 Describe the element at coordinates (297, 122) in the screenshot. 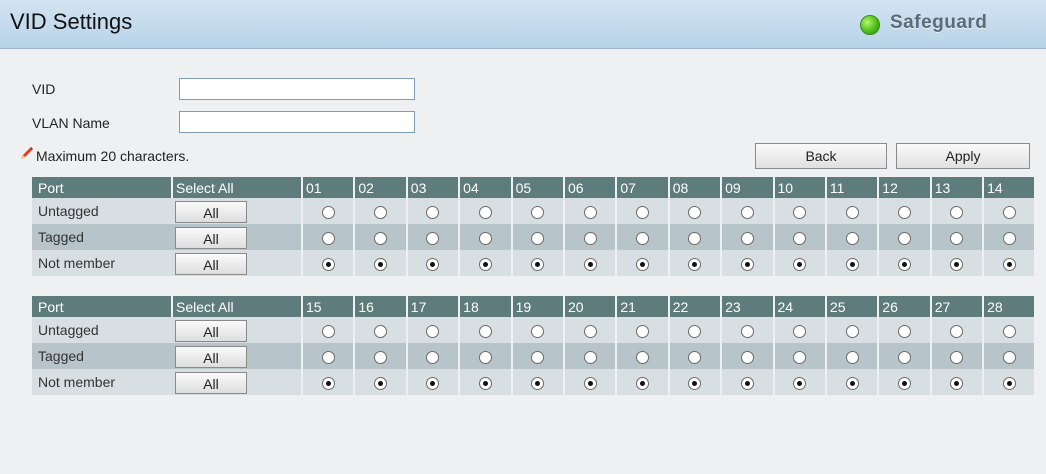

I see `vlan-name-input` at that location.